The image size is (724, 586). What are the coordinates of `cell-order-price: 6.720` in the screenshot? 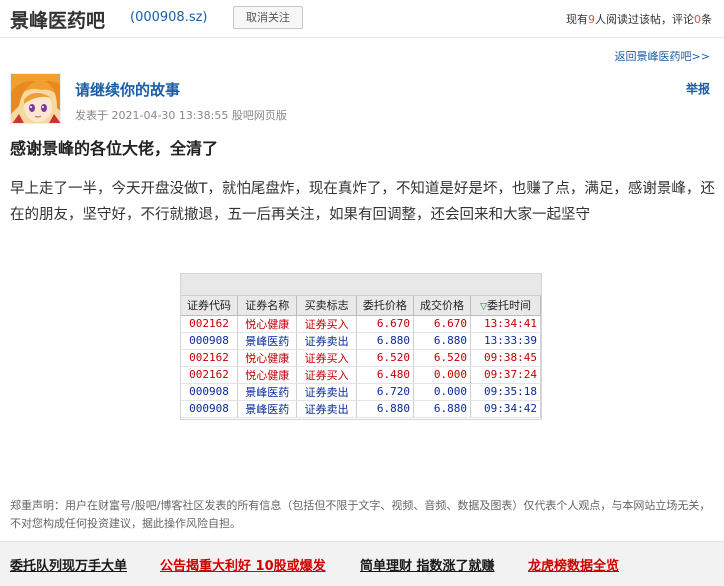 It's located at (385, 392).